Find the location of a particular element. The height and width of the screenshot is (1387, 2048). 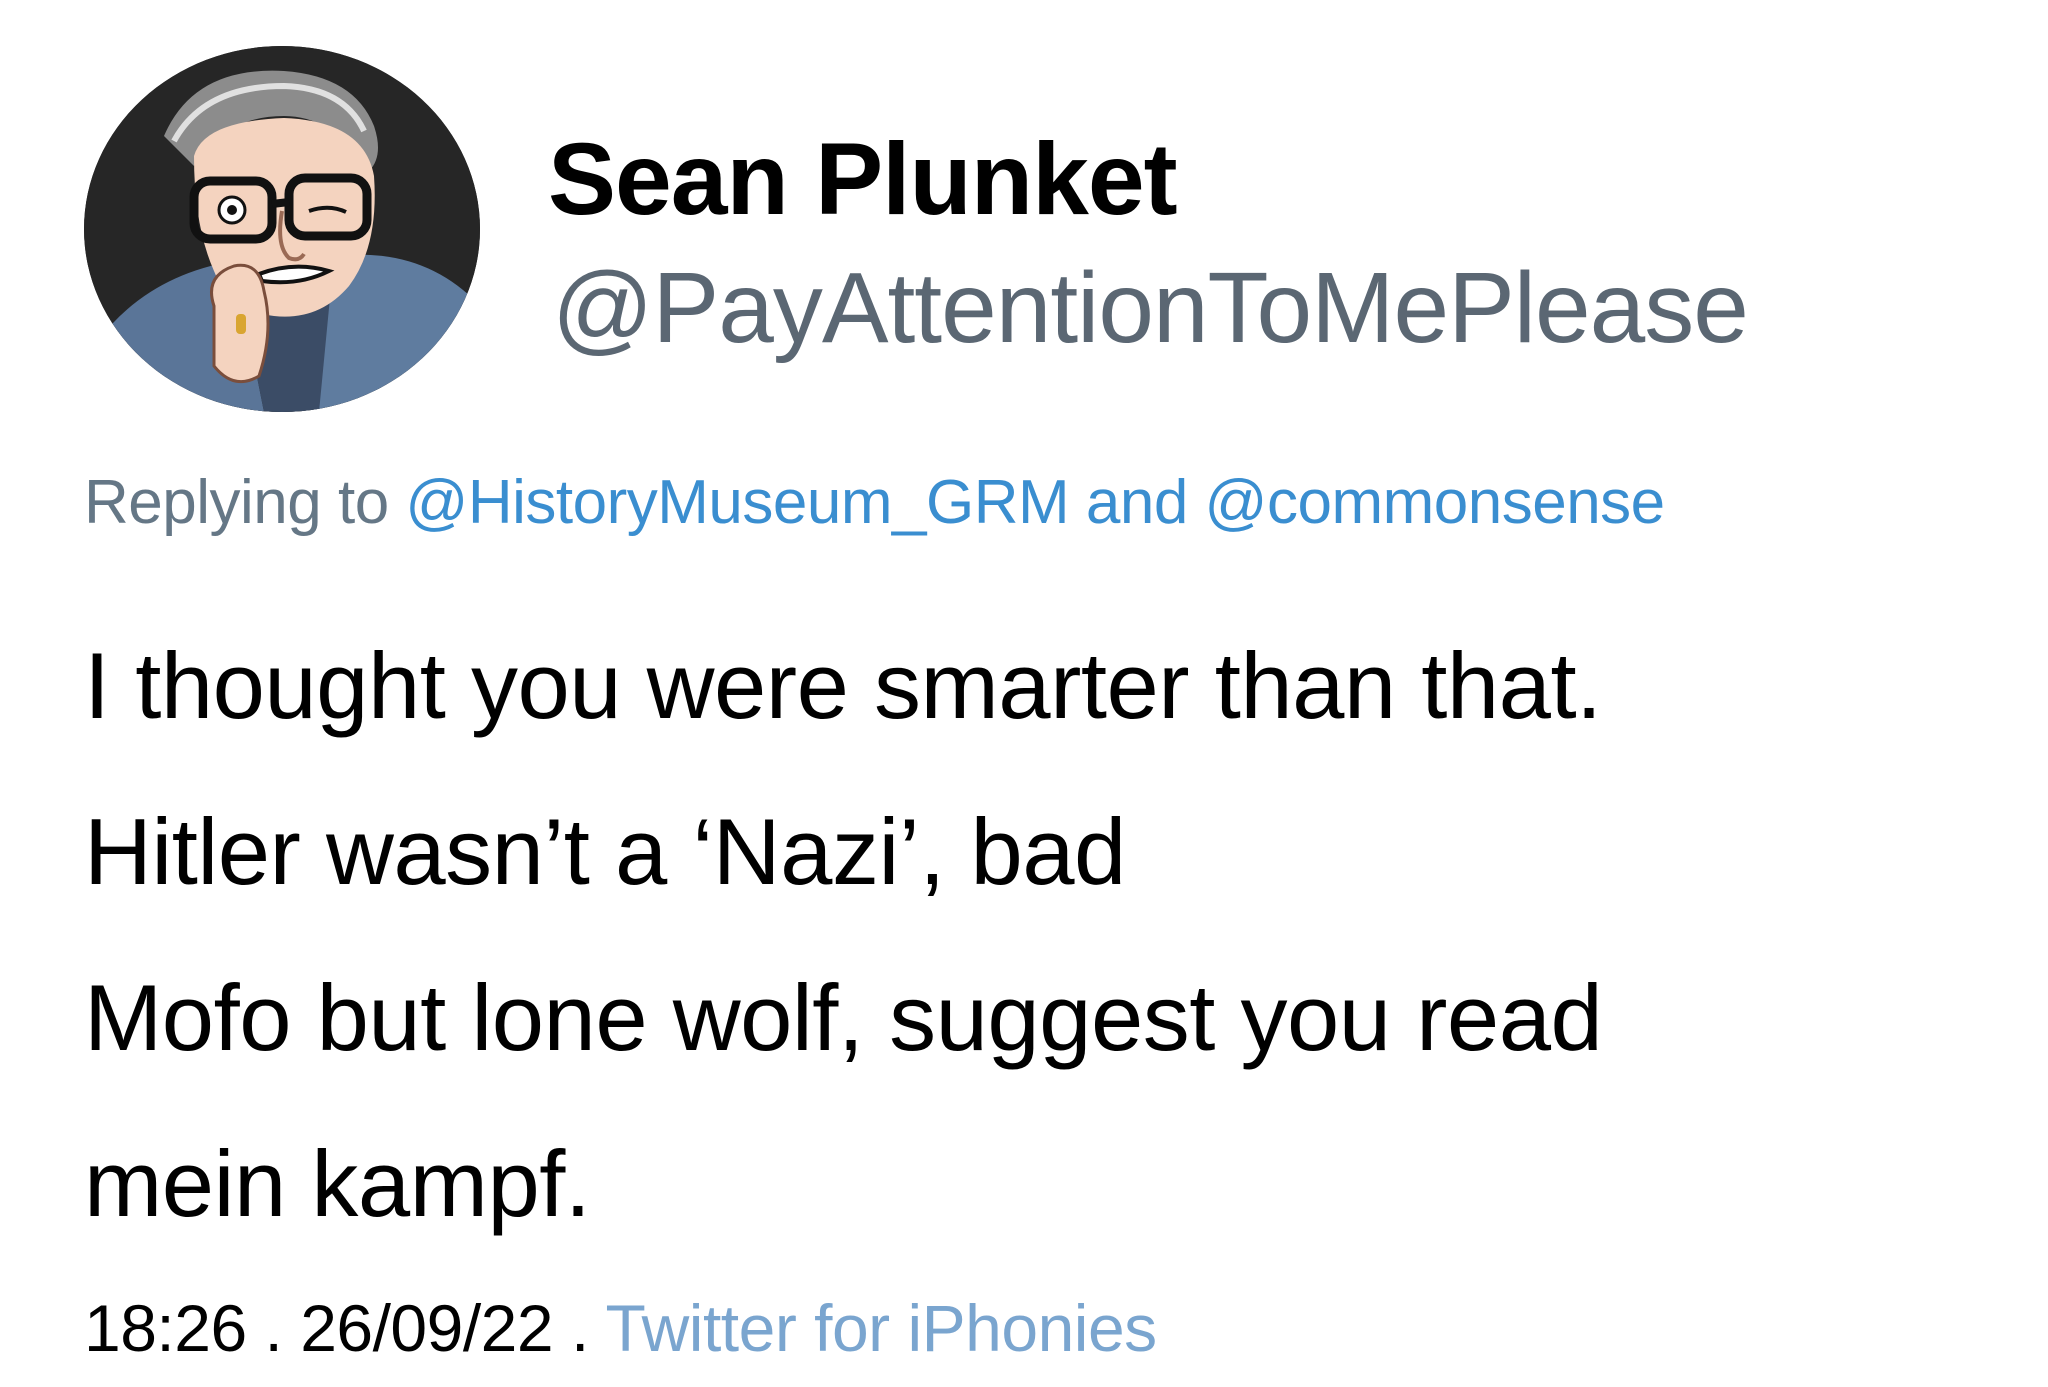

tweet-meta: 18:26 . 26/09/22 . Twitter for iPhonies is located at coordinates (620, 1328).